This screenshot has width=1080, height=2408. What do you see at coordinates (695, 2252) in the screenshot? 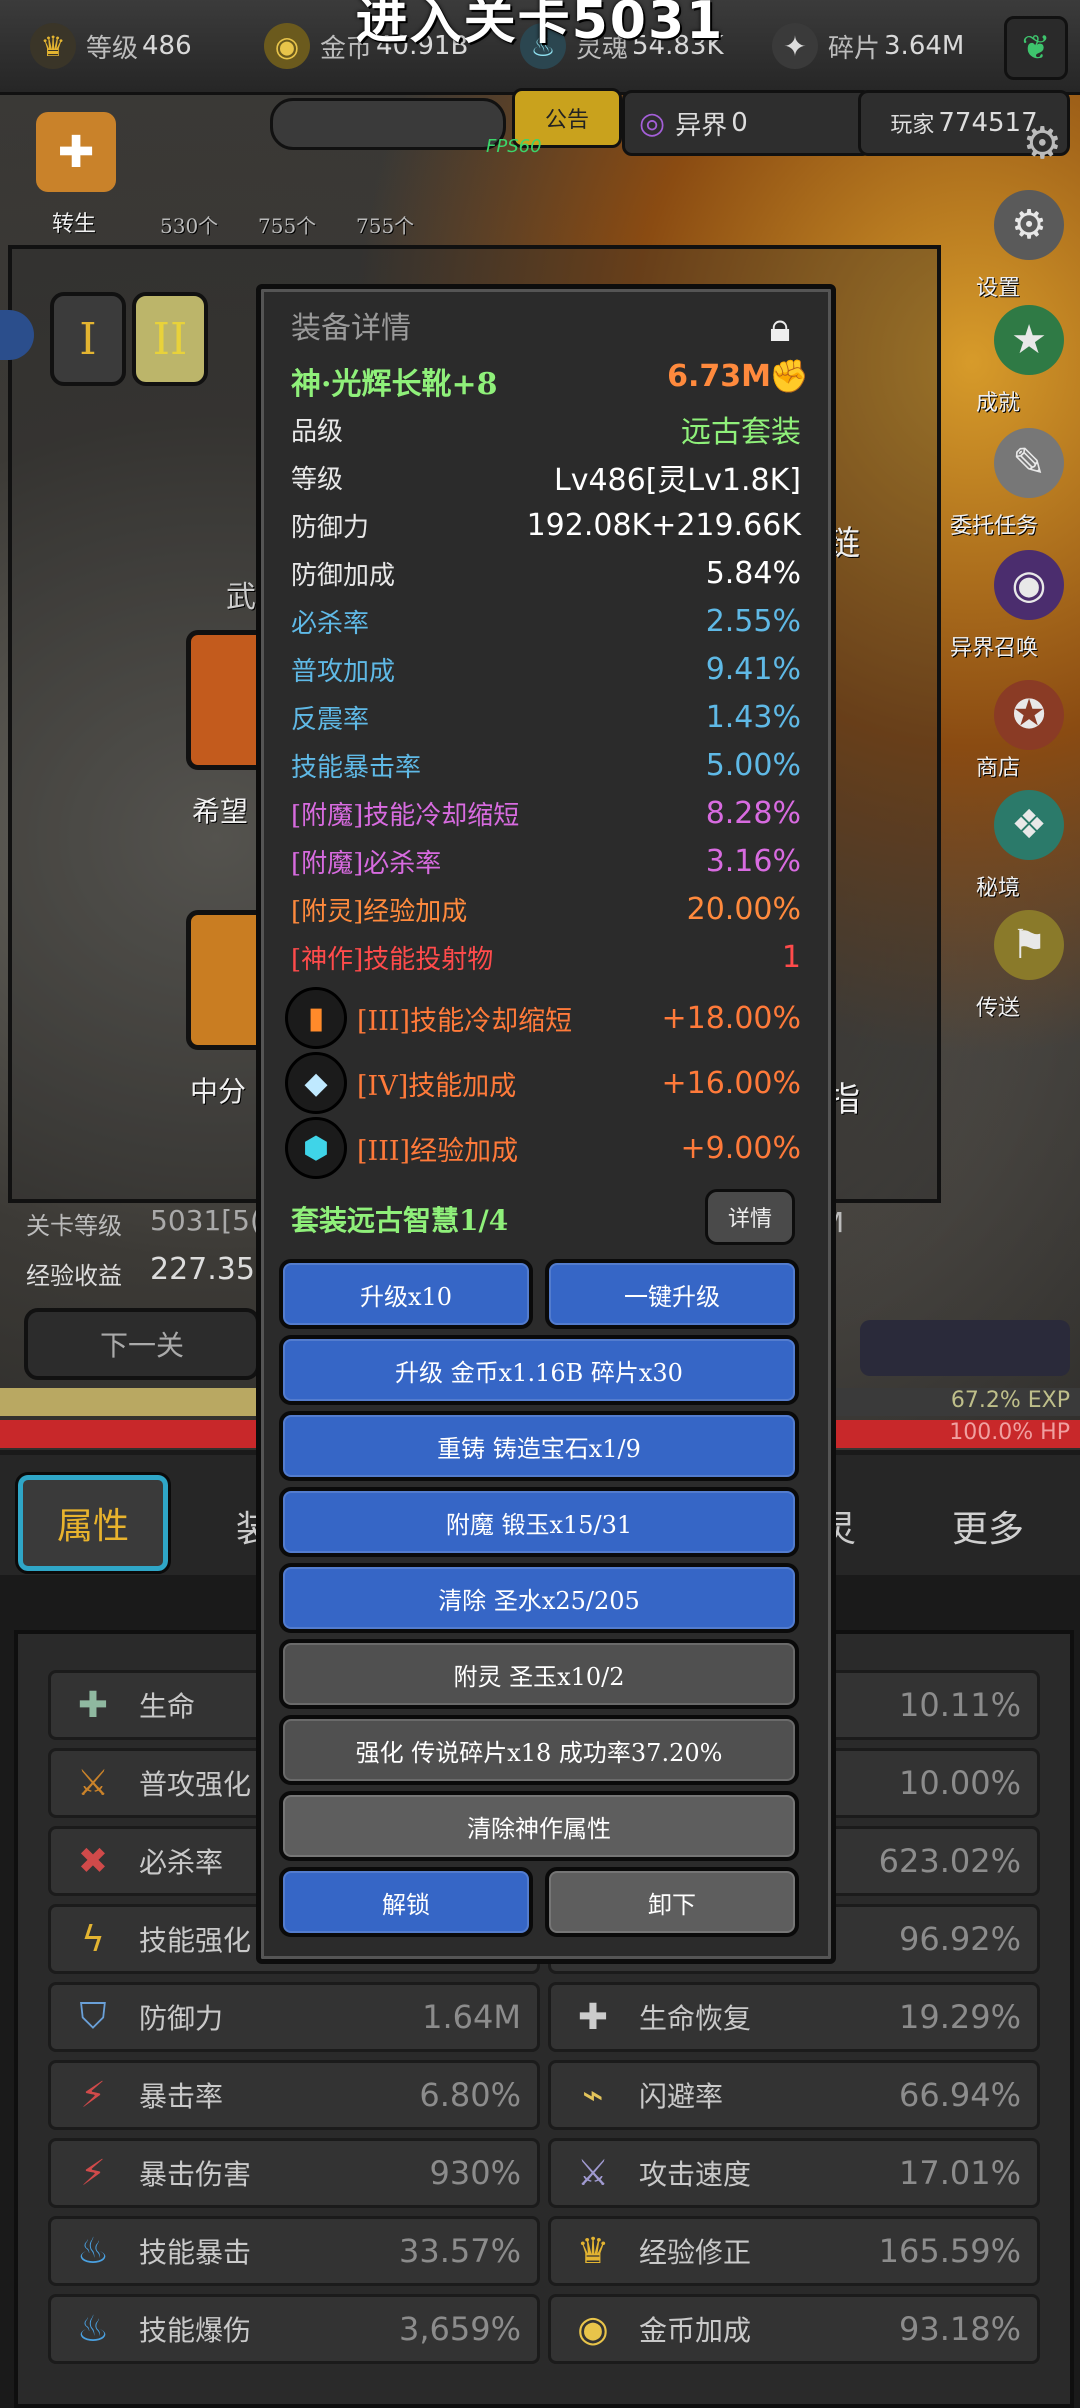
I see `attr-exp-correction-label: 经验修正` at bounding box center [695, 2252].